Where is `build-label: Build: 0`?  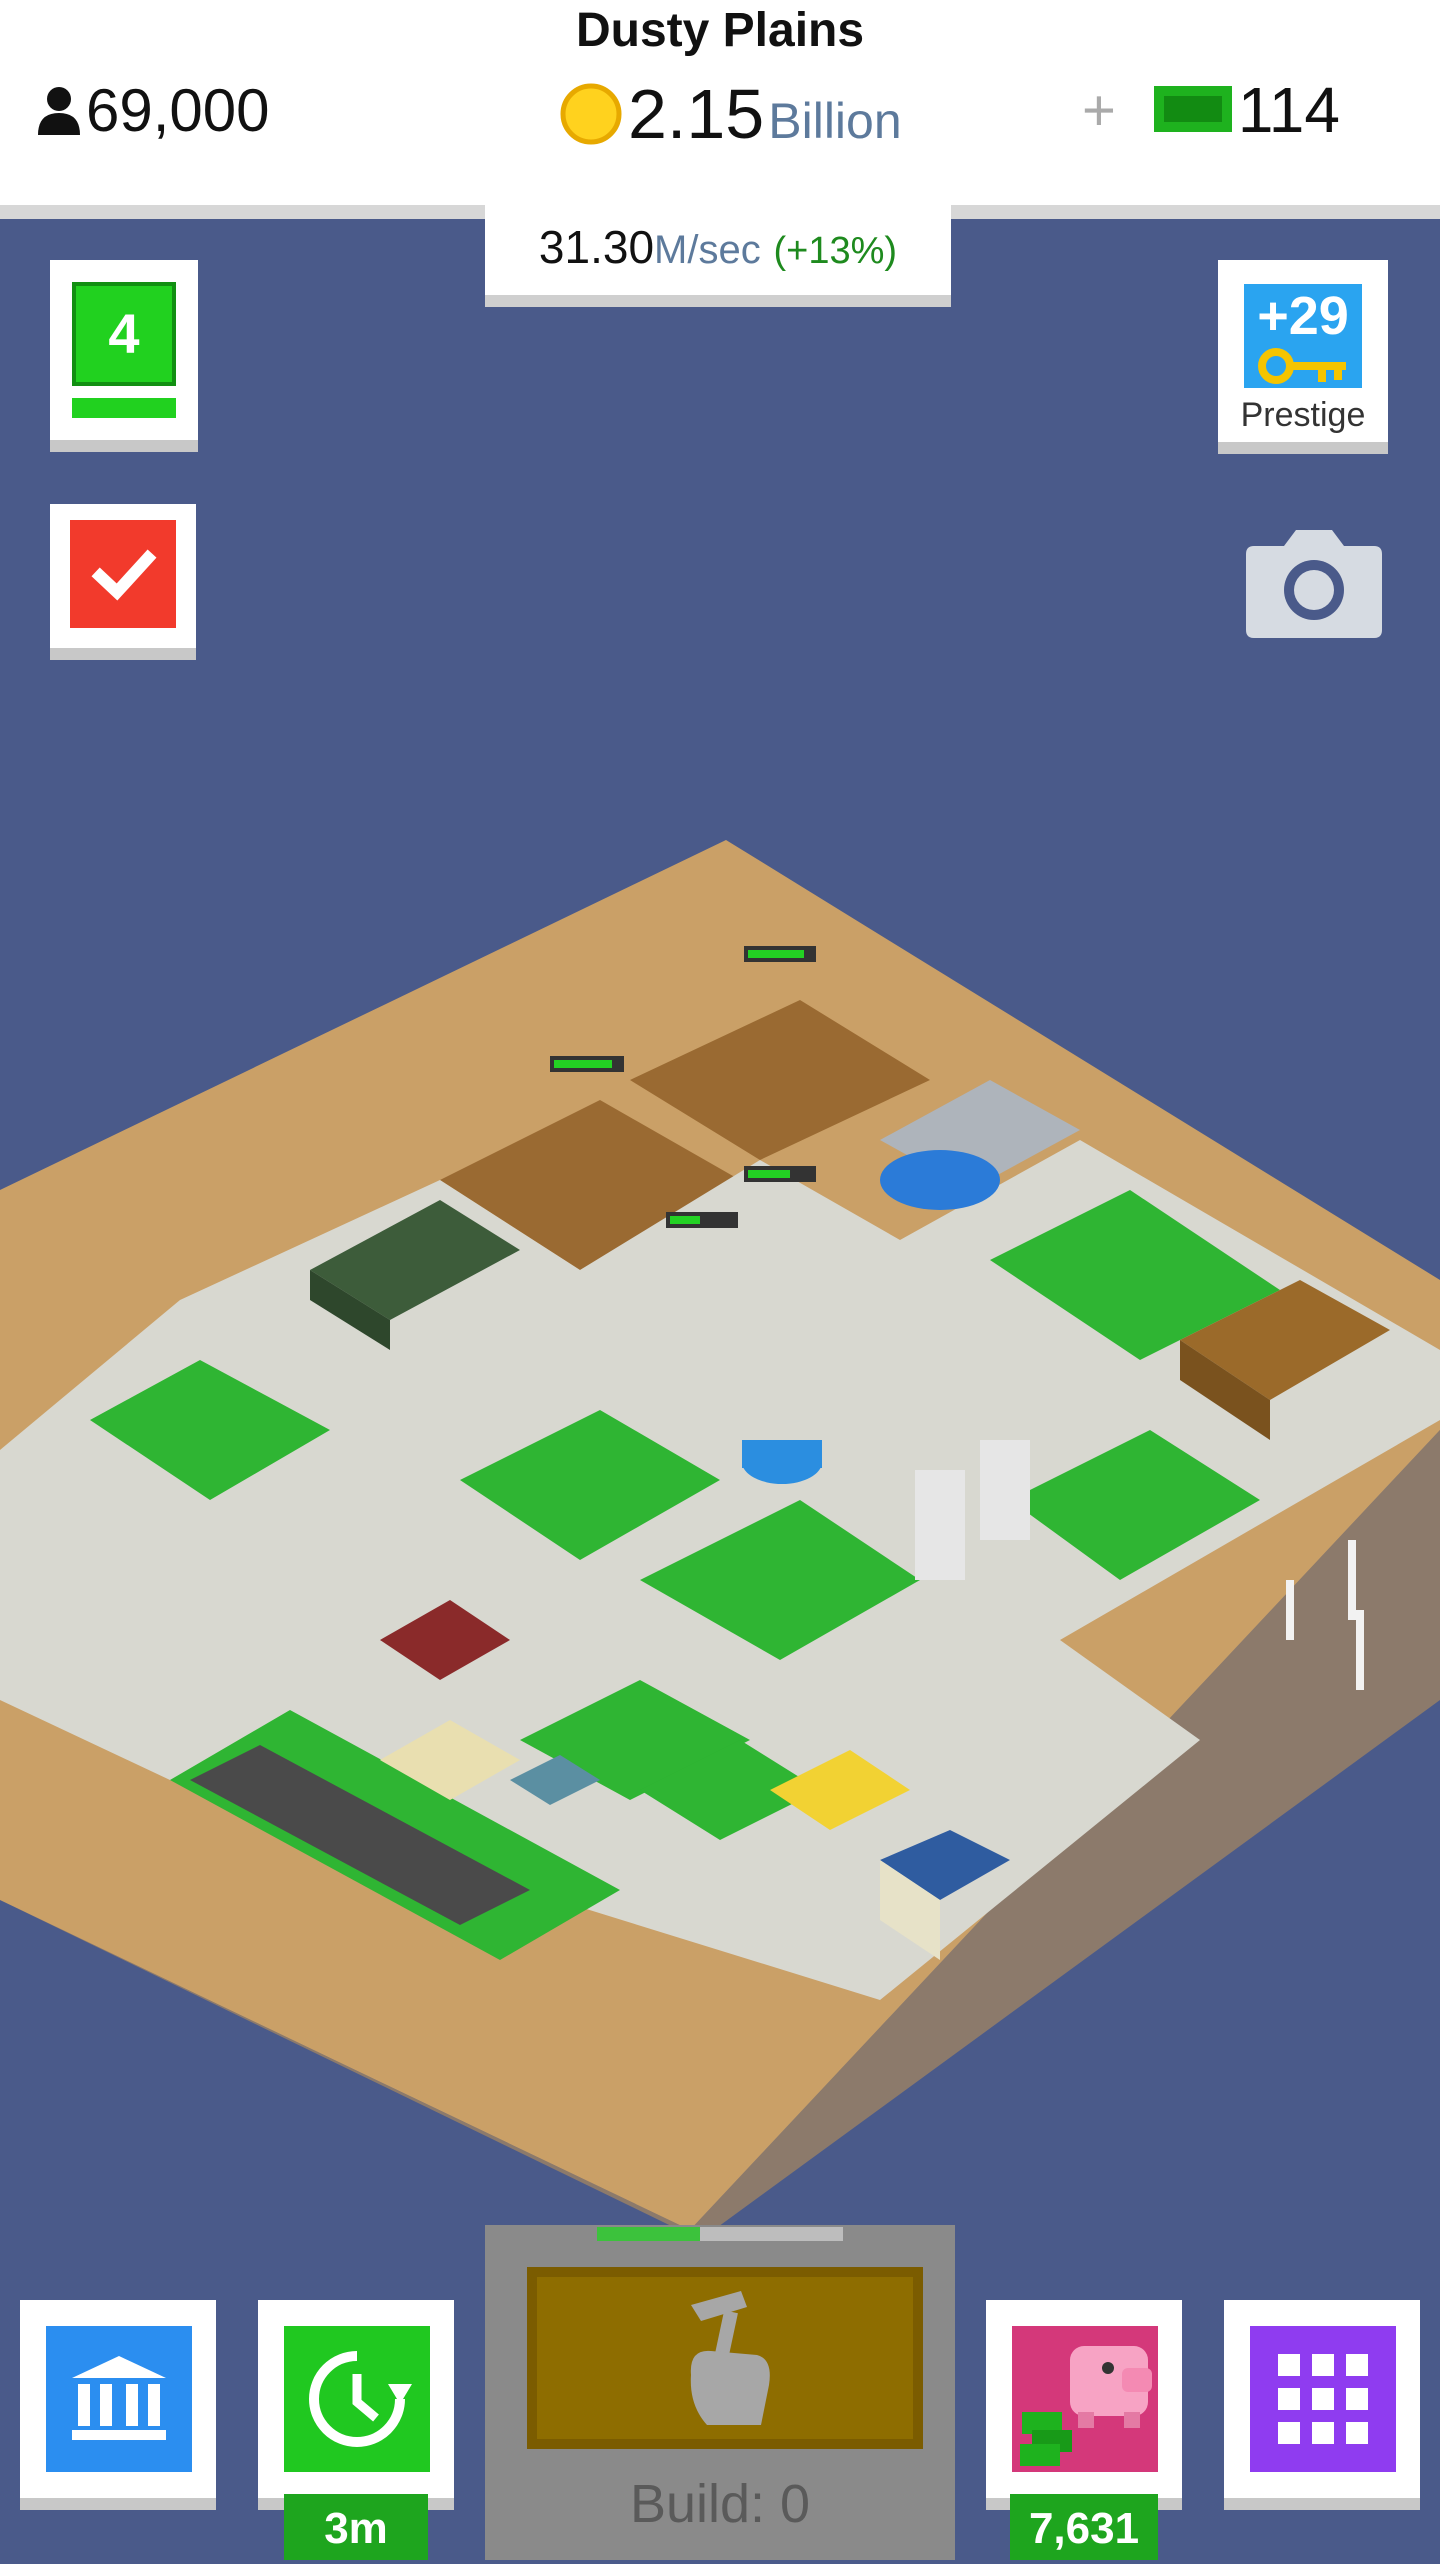
build-label: Build: 0 is located at coordinates (720, 2504).